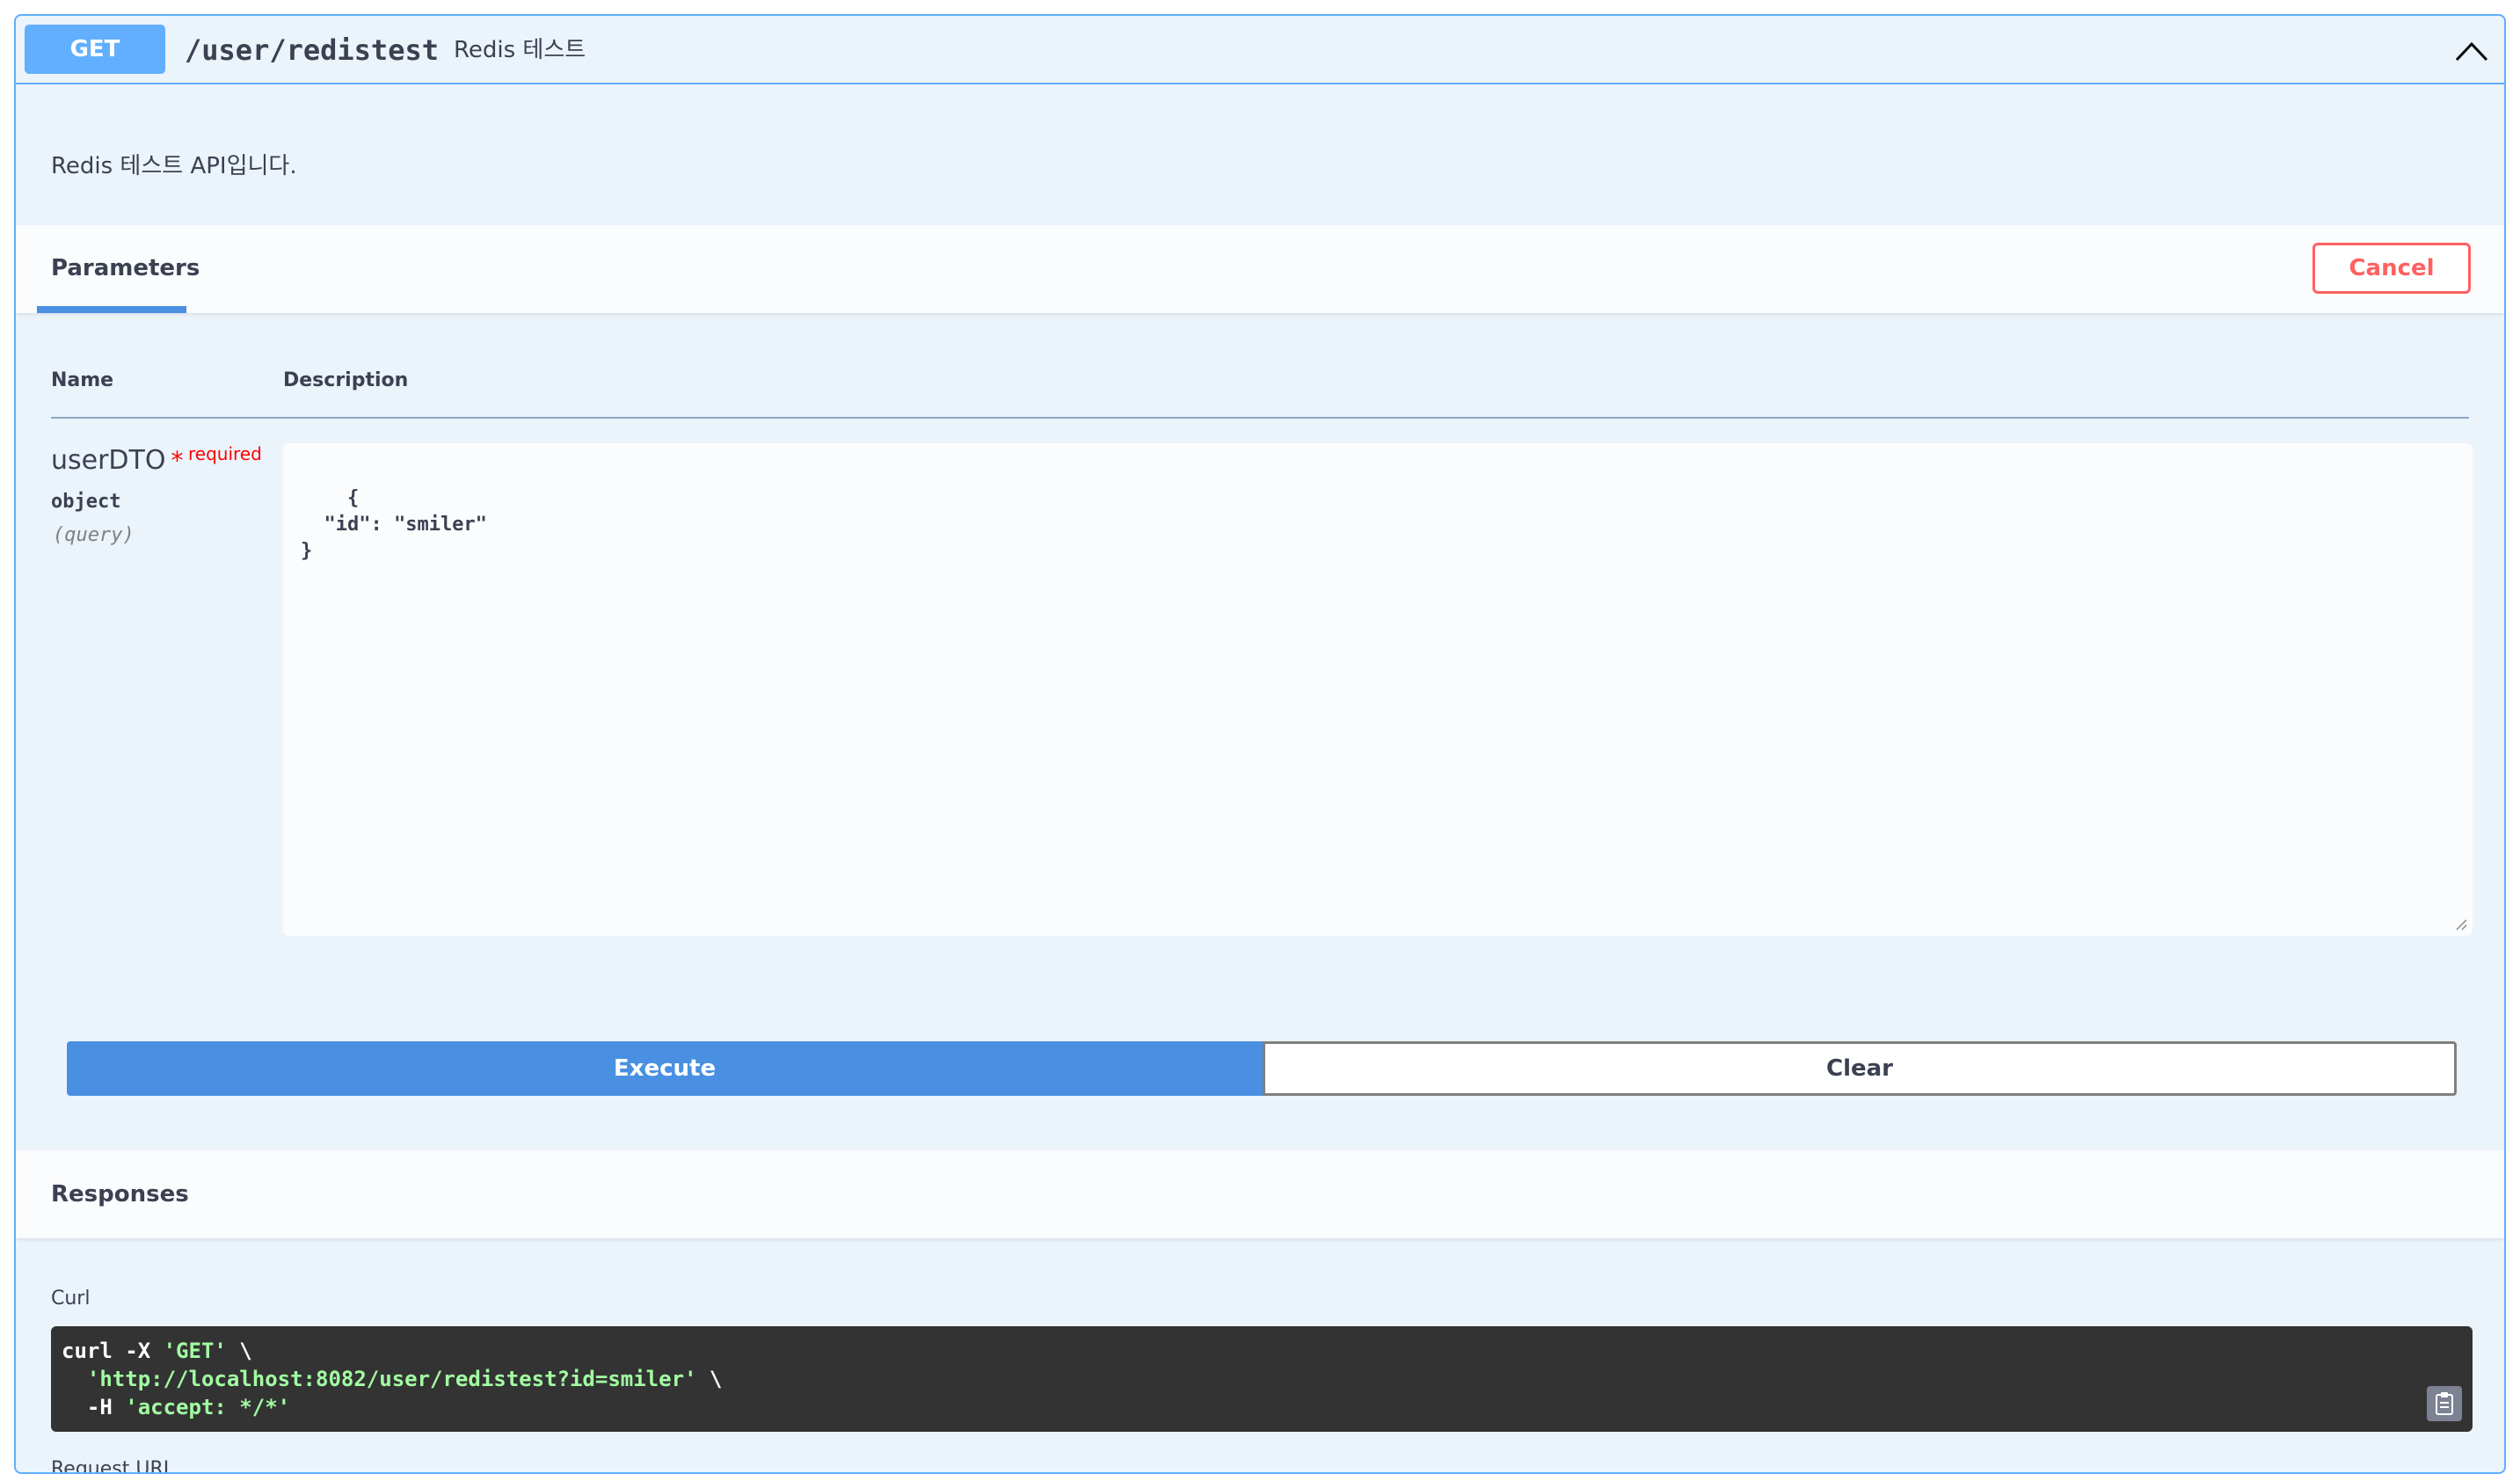 This screenshot has width=2520, height=1474. I want to click on column-header-description: Description, so click(346, 380).